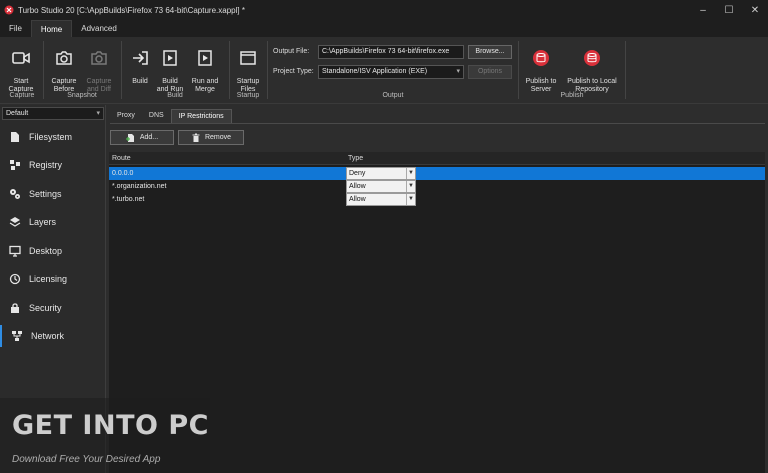 Image resolution: width=768 pixels, height=473 pixels. What do you see at coordinates (99, 67) in the screenshot?
I see `capture-and-diff-button: Capture and Diff` at bounding box center [99, 67].